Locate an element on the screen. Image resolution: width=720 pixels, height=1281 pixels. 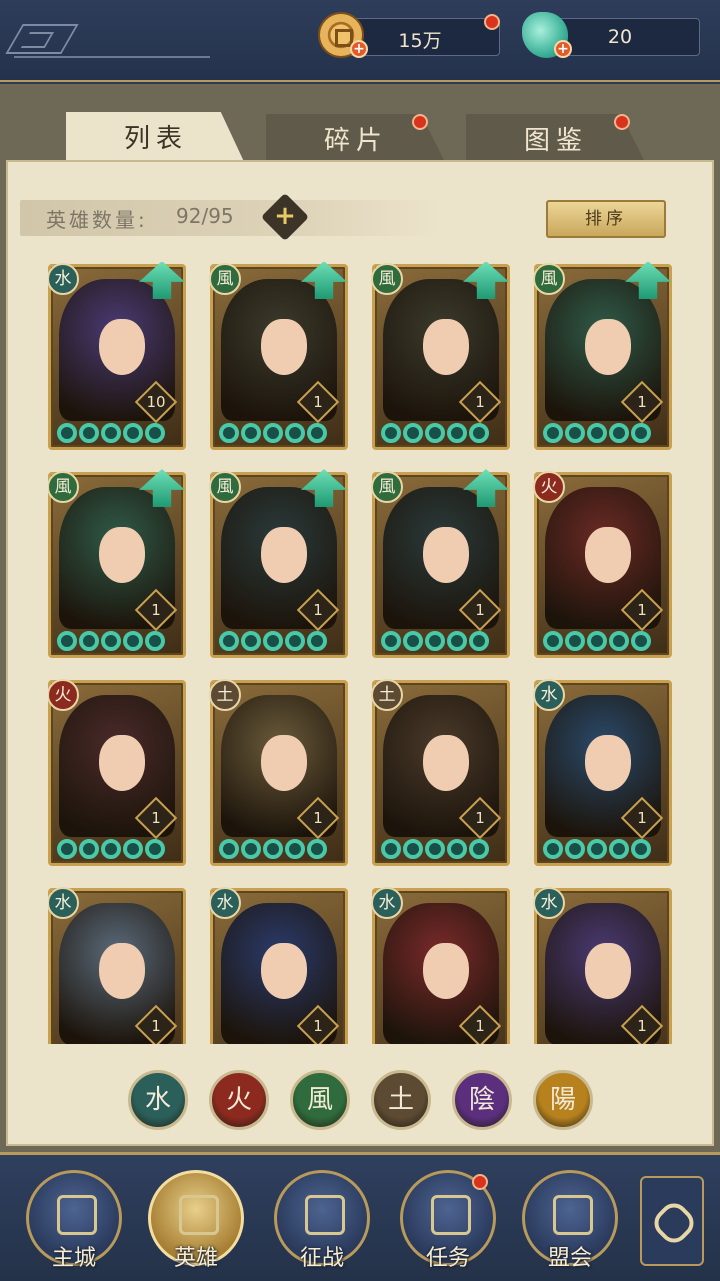
tab-list: 列表 is located at coordinates (156, 139).